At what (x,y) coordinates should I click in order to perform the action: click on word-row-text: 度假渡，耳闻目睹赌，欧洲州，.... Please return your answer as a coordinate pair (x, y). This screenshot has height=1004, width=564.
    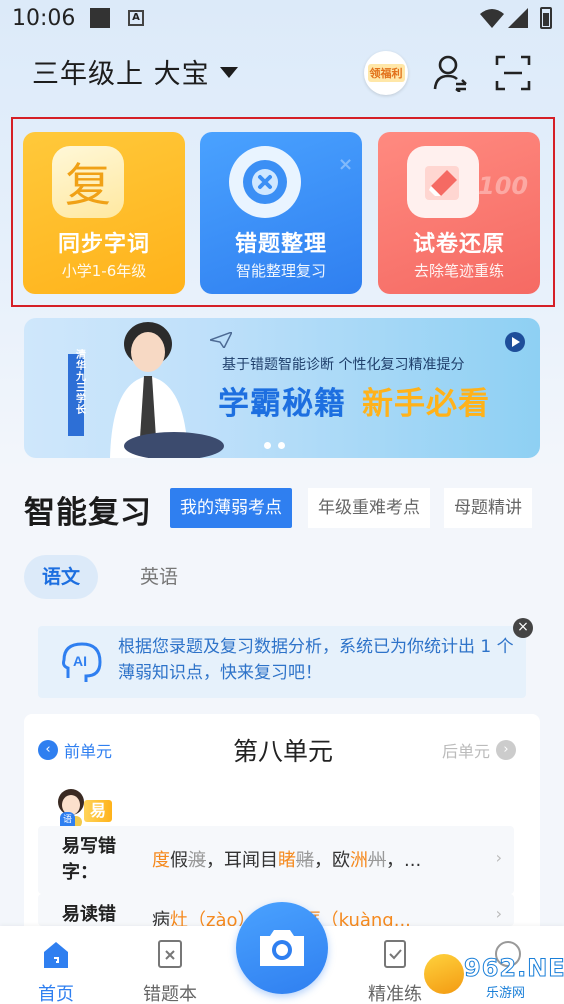
    Looking at the image, I should click on (322, 859).